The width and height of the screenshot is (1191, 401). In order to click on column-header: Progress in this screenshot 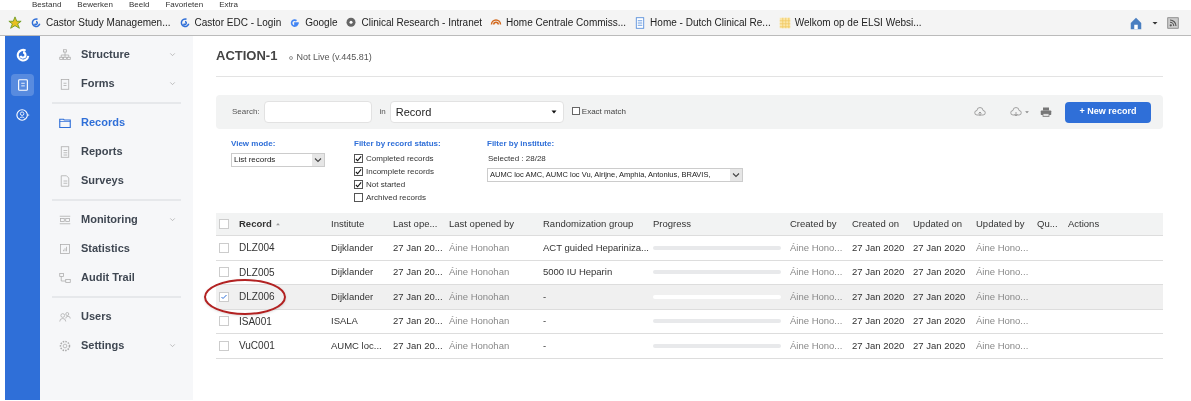, I will do `click(721, 224)`.